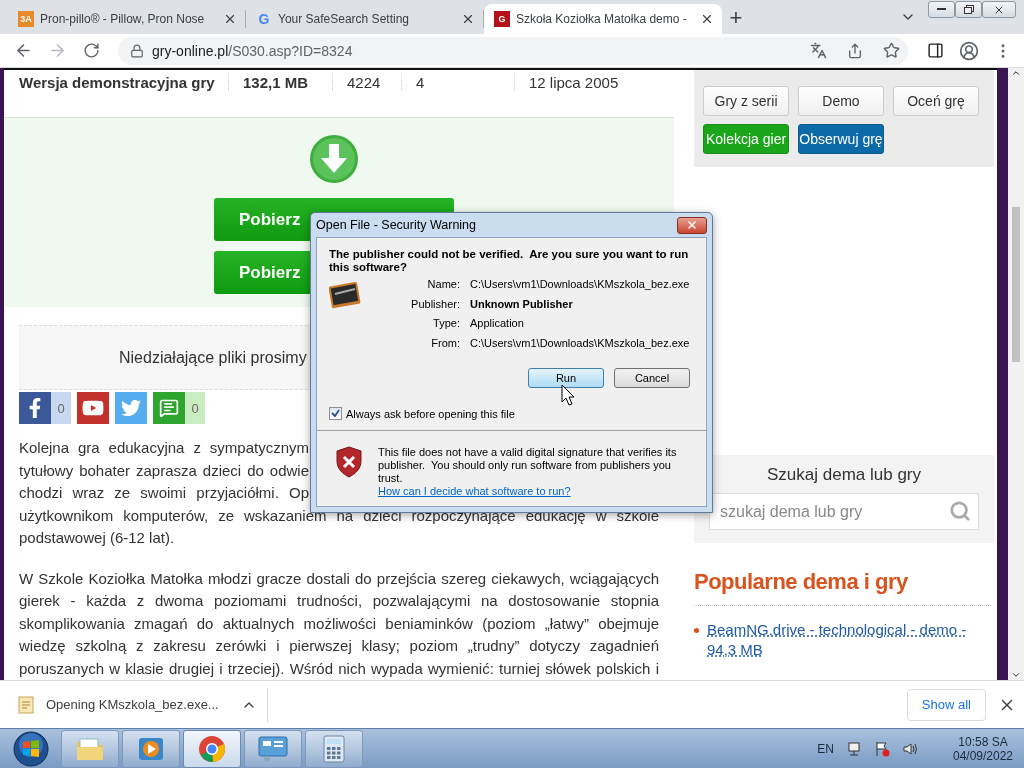  I want to click on notice-text: Niedziałające pliki prosimy, so click(213, 357).